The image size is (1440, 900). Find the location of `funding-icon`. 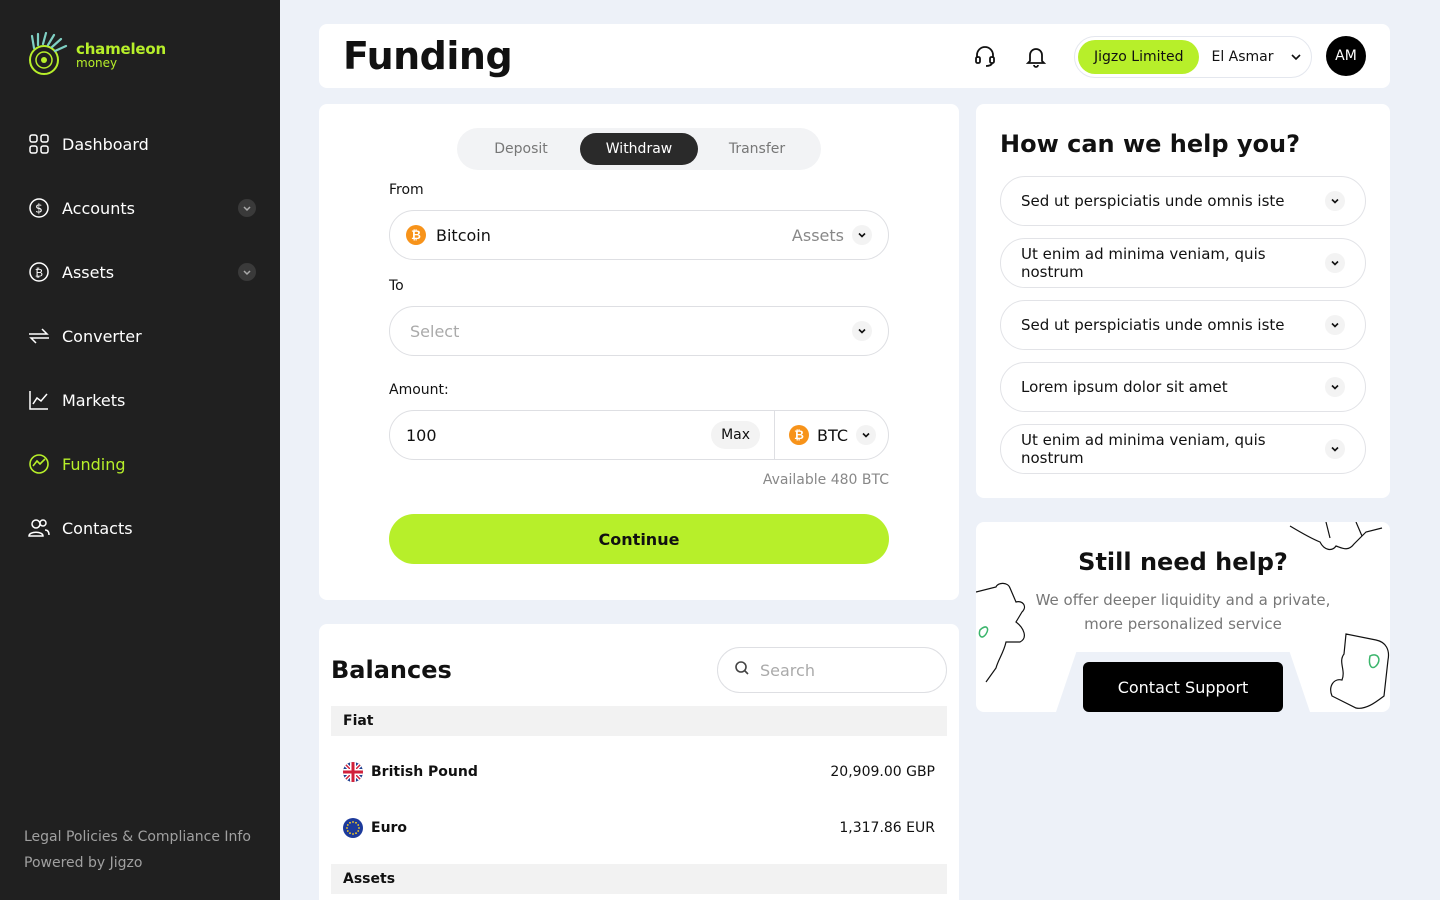

funding-icon is located at coordinates (39, 464).